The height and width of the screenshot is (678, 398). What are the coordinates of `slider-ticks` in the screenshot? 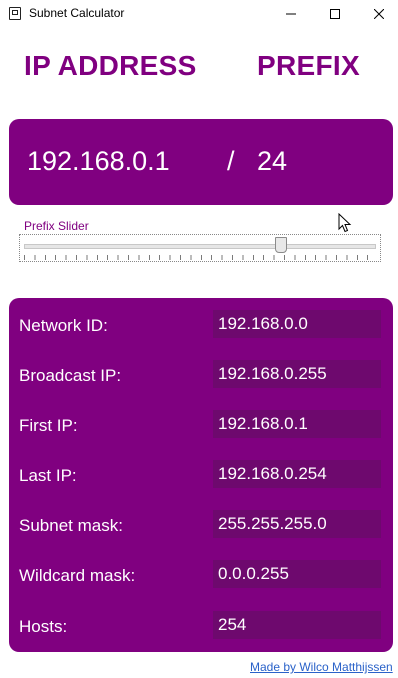 It's located at (200, 257).